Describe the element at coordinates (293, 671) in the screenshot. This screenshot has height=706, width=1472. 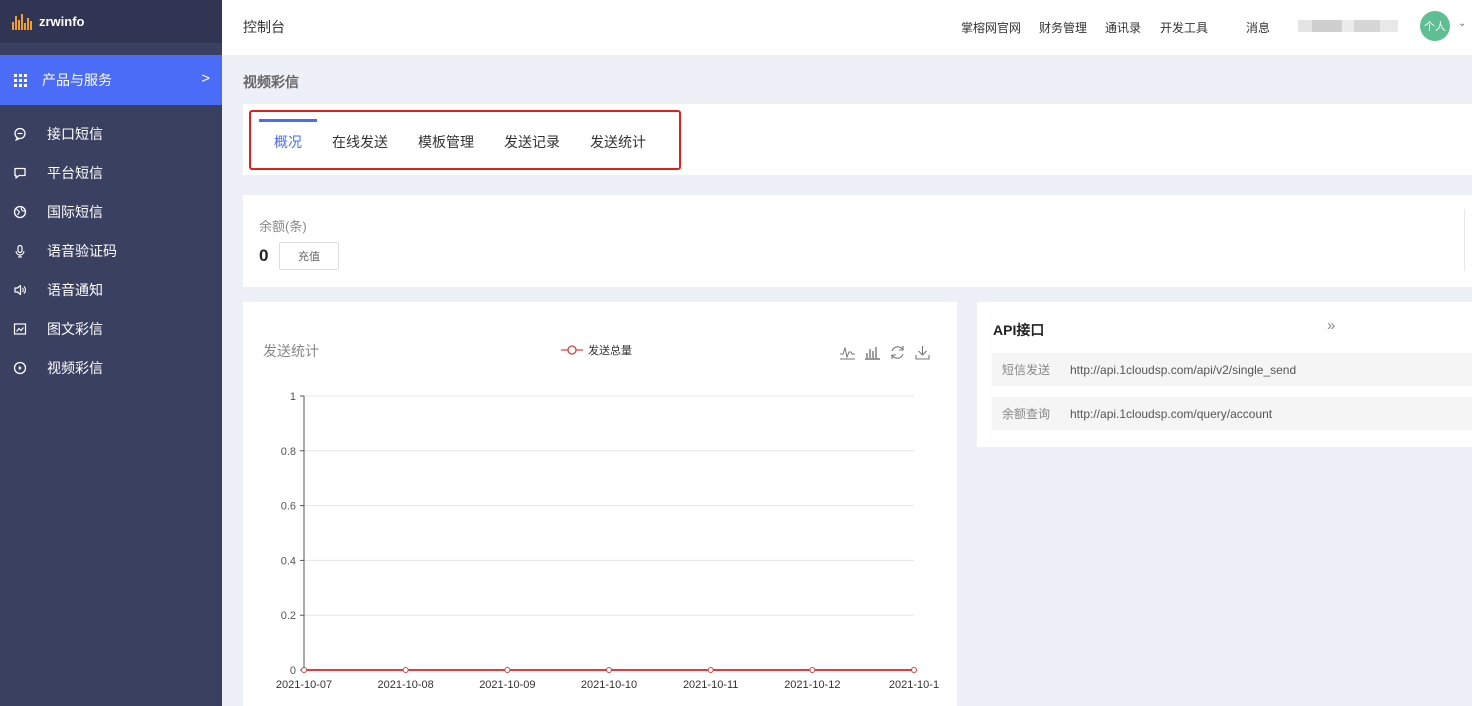
I see `y-tick-label: 0` at that location.